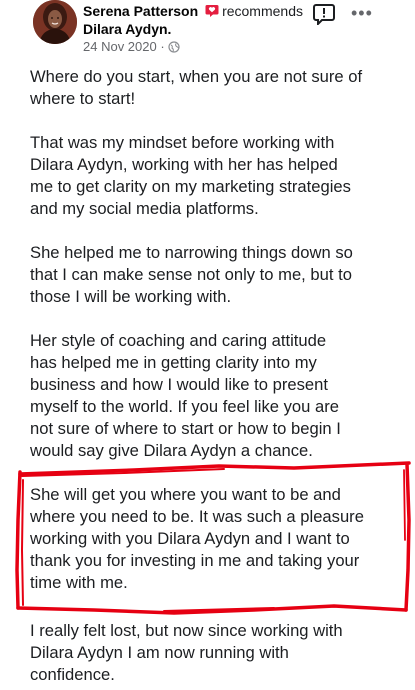 The width and height of the screenshot is (415, 690). I want to click on post-date: 24 Nov 2020, so click(120, 46).